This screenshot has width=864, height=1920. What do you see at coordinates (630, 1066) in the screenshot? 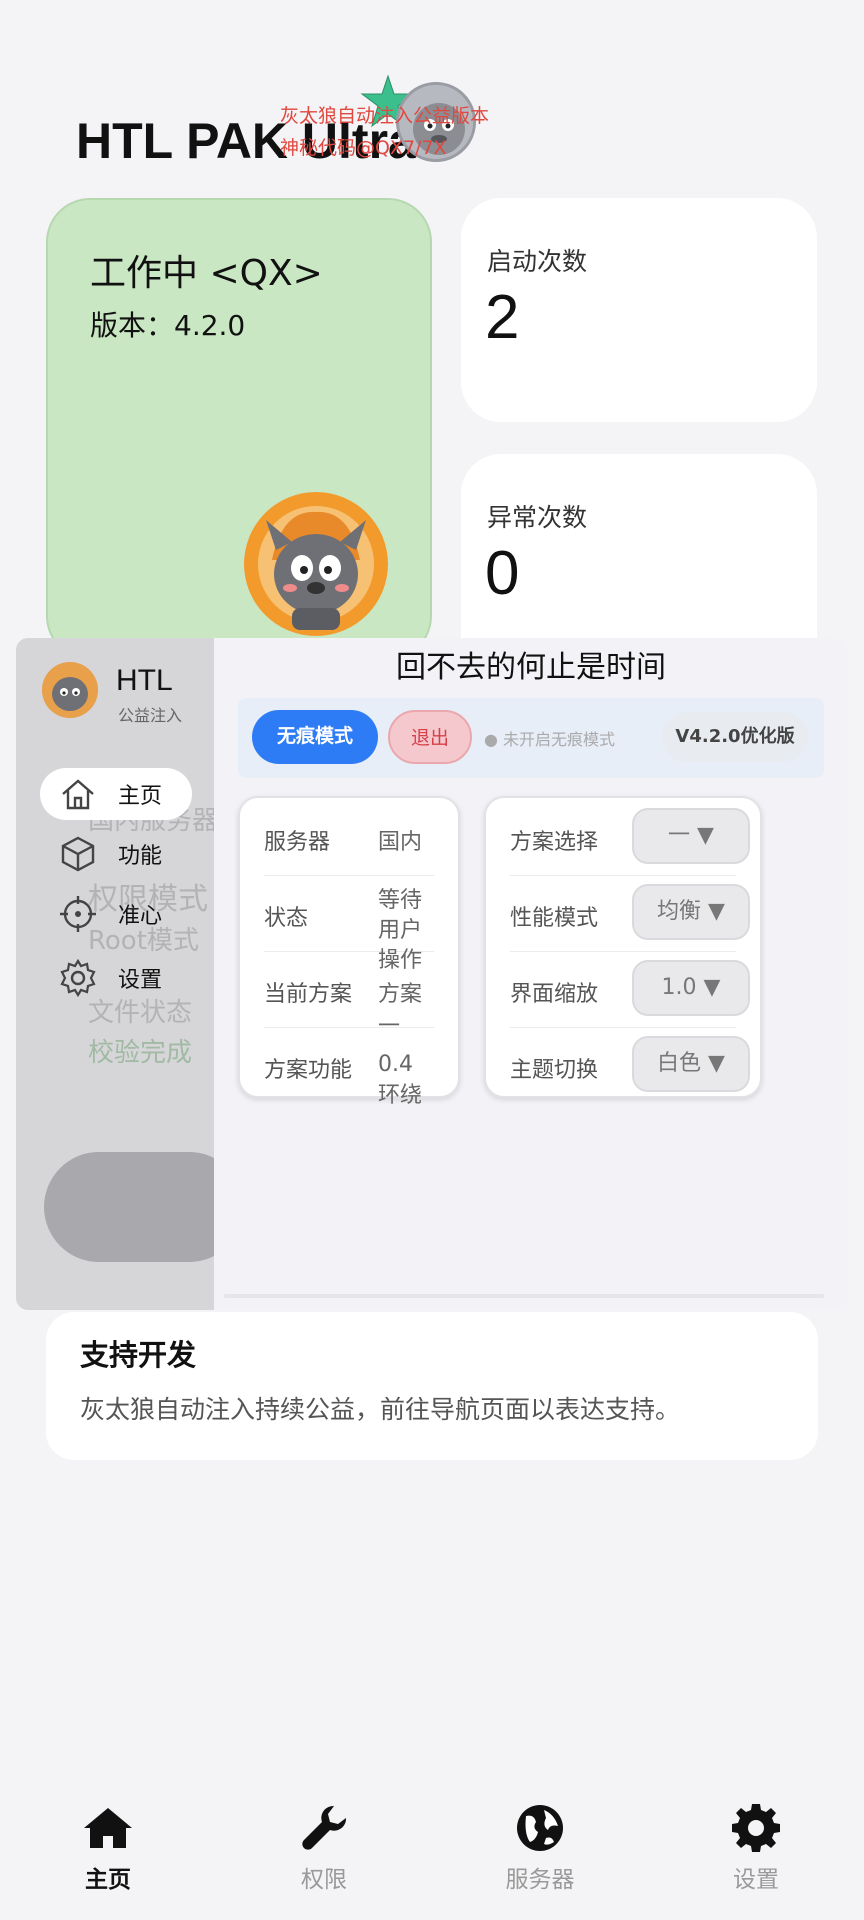
I see `setting-row-theme: 主题切换 白色 ▼` at bounding box center [630, 1066].